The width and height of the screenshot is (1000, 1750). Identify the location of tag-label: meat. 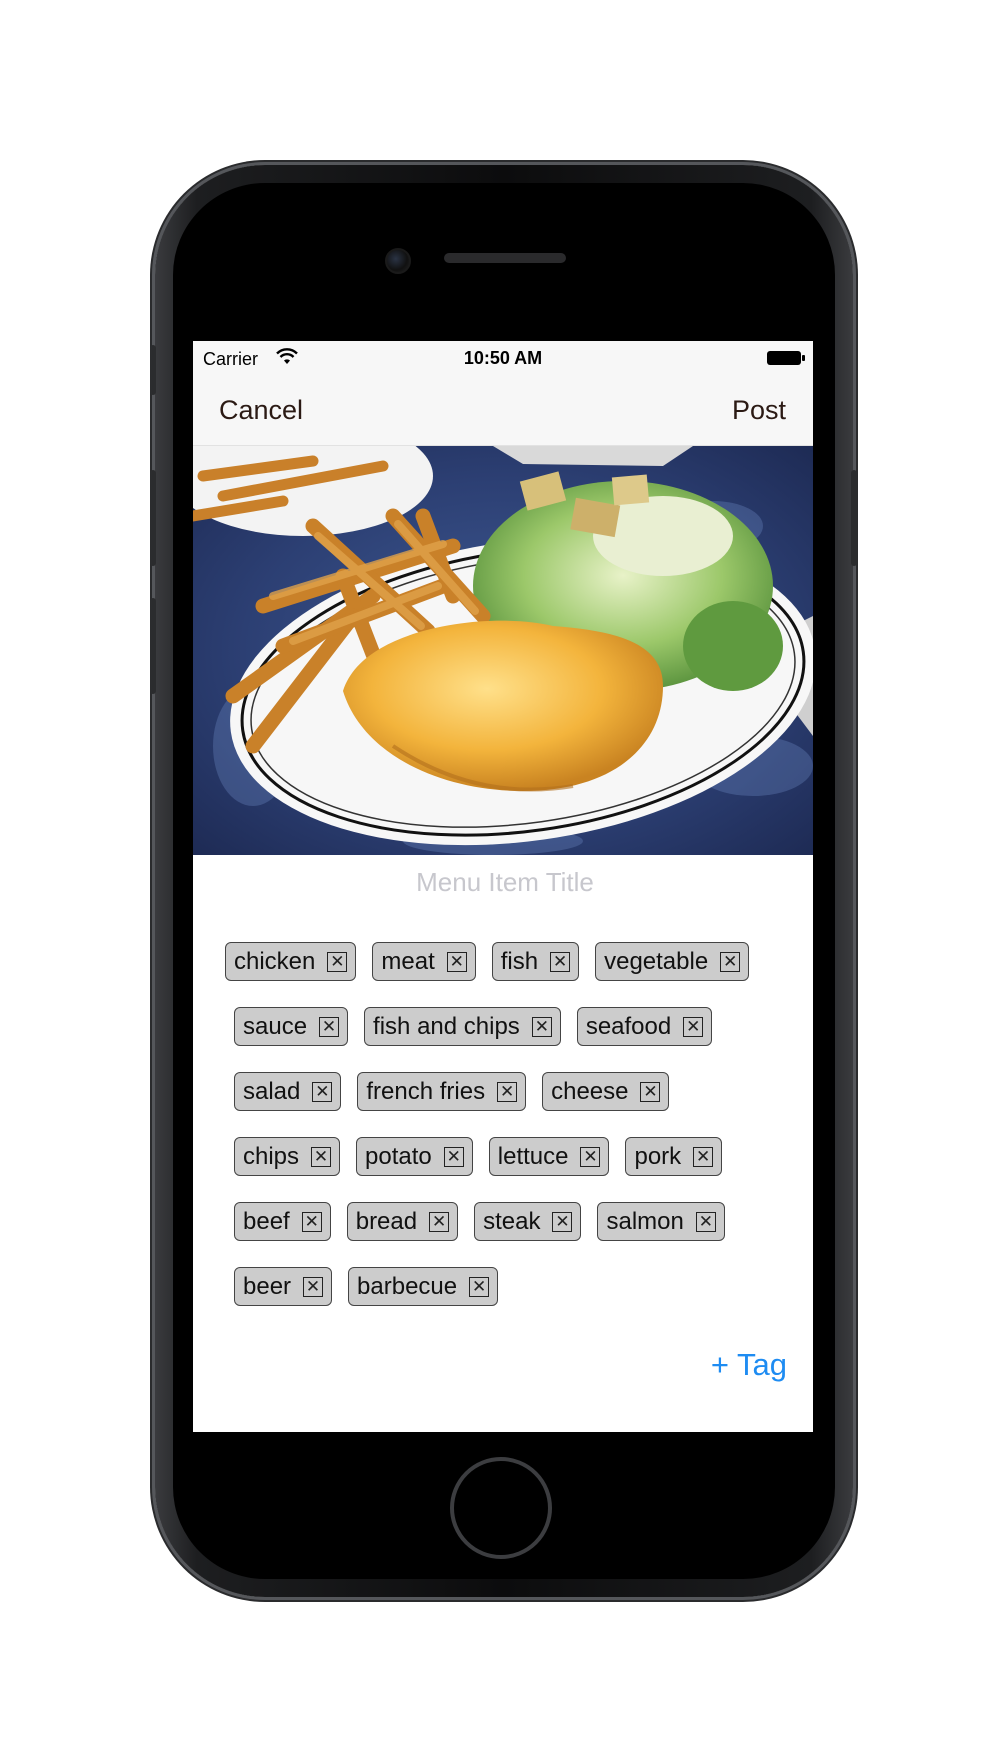
(408, 961).